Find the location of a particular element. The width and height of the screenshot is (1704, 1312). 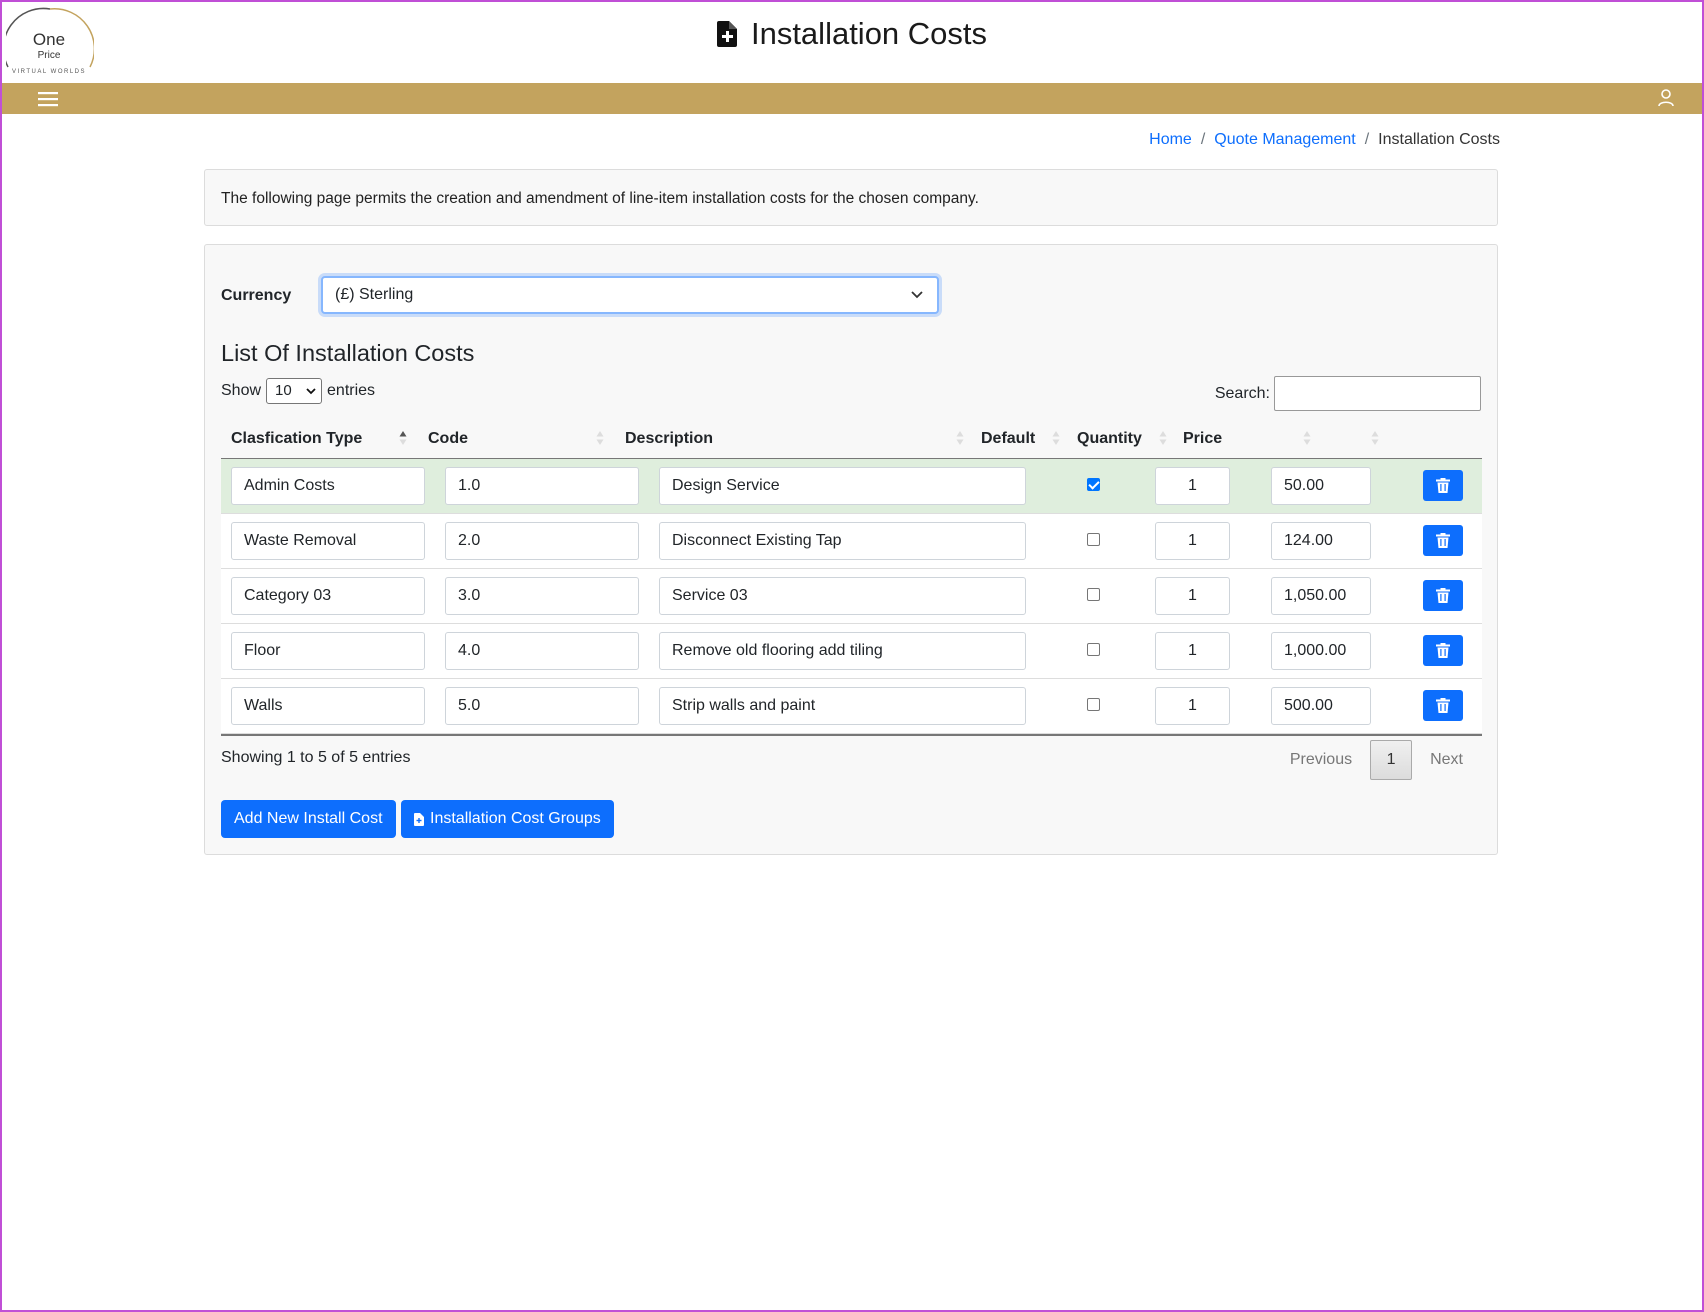

column-header-quantity: Quantity is located at coordinates (1109, 439).